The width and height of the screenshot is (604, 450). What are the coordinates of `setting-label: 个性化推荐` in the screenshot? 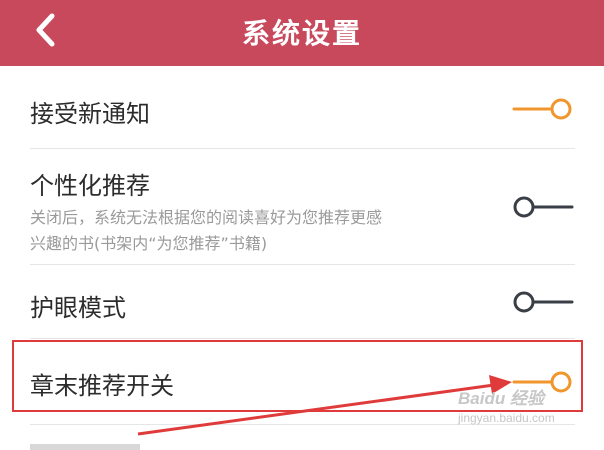 It's located at (90, 186).